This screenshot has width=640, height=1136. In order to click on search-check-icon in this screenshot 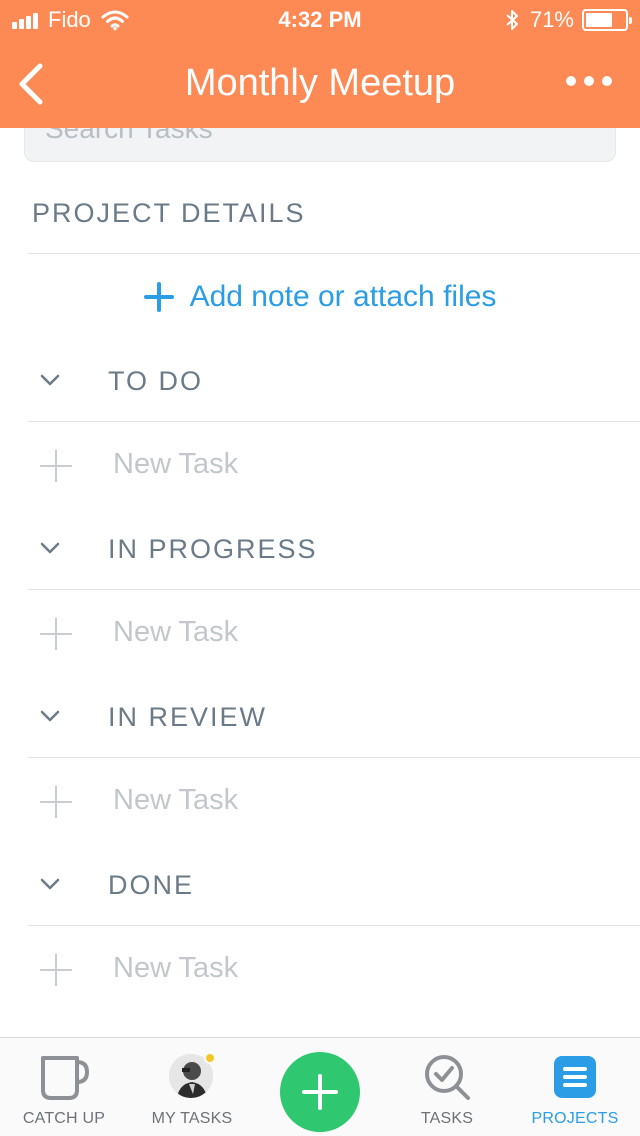, I will do `click(447, 1077)`.